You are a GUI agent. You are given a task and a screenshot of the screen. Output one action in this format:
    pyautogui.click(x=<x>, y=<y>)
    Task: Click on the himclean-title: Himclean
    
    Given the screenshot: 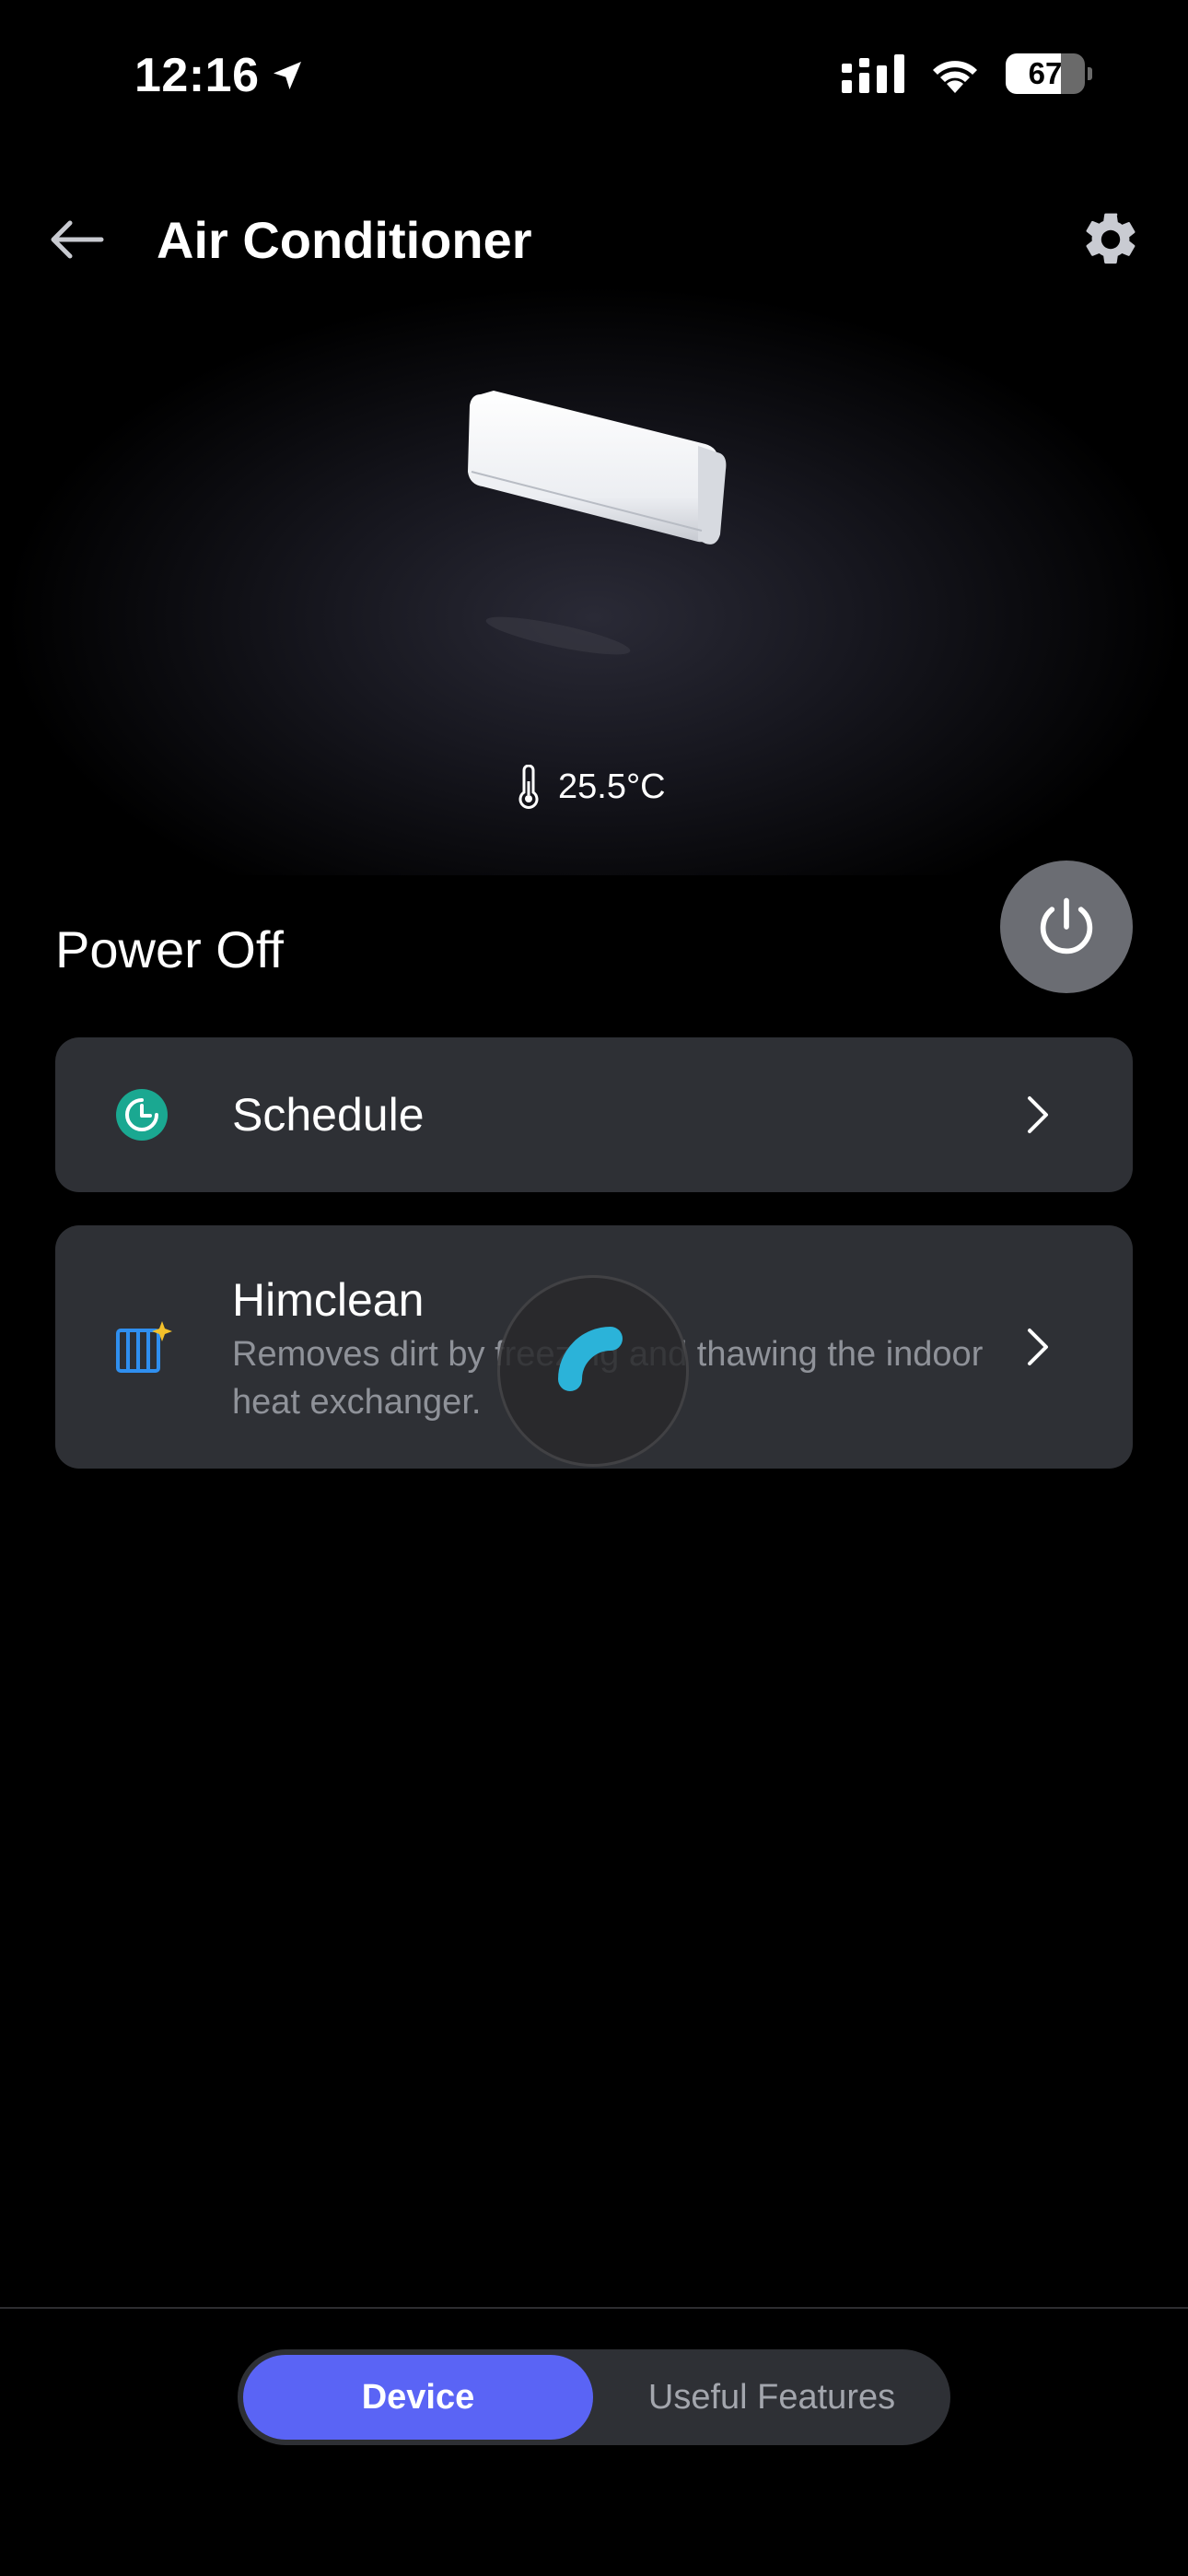 What is the action you would take?
    pyautogui.click(x=328, y=1300)
    